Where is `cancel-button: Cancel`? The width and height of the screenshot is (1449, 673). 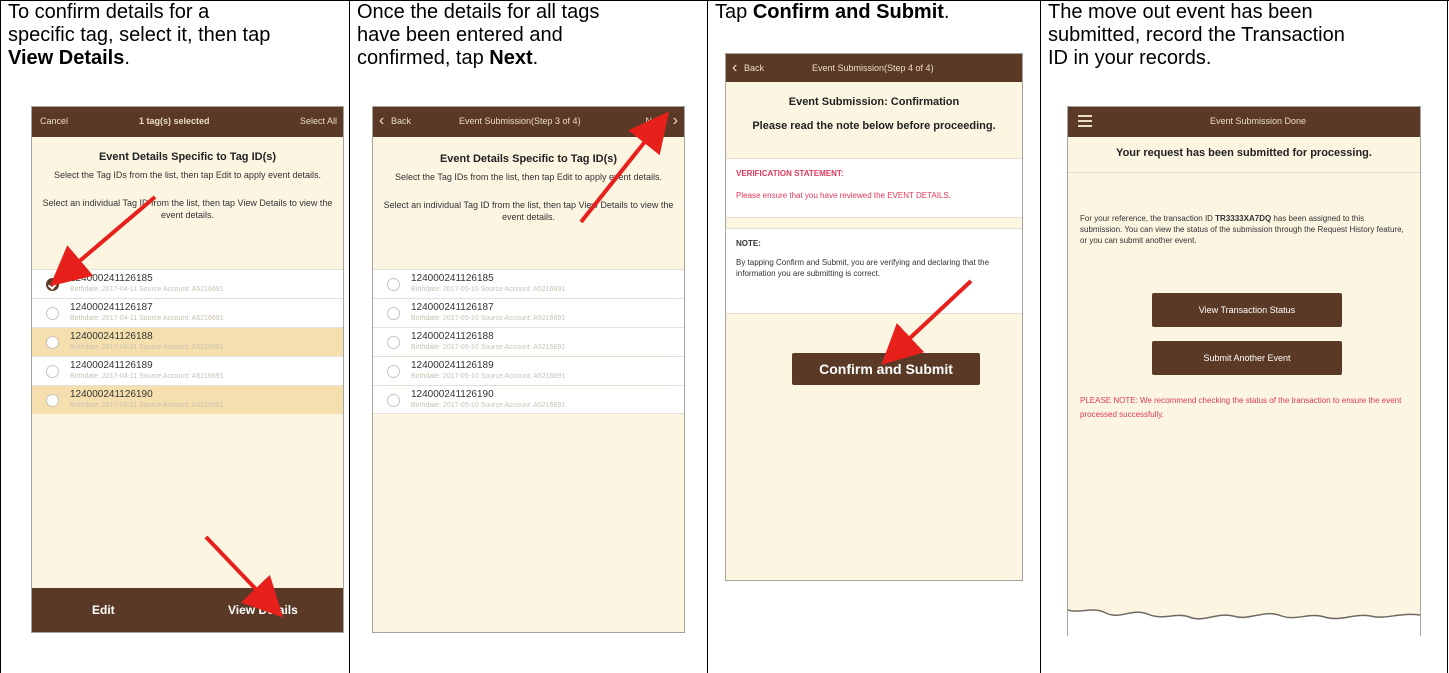
cancel-button: Cancel is located at coordinates (54, 121).